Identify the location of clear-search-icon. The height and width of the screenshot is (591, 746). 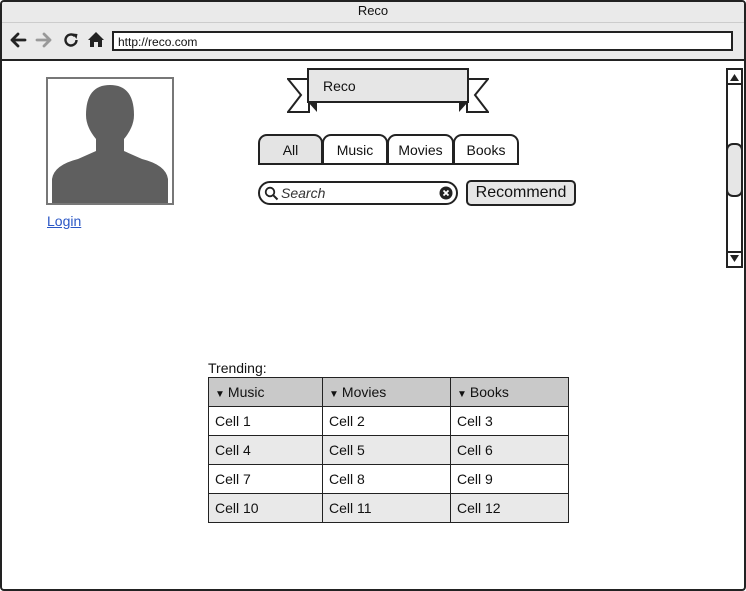
(446, 193).